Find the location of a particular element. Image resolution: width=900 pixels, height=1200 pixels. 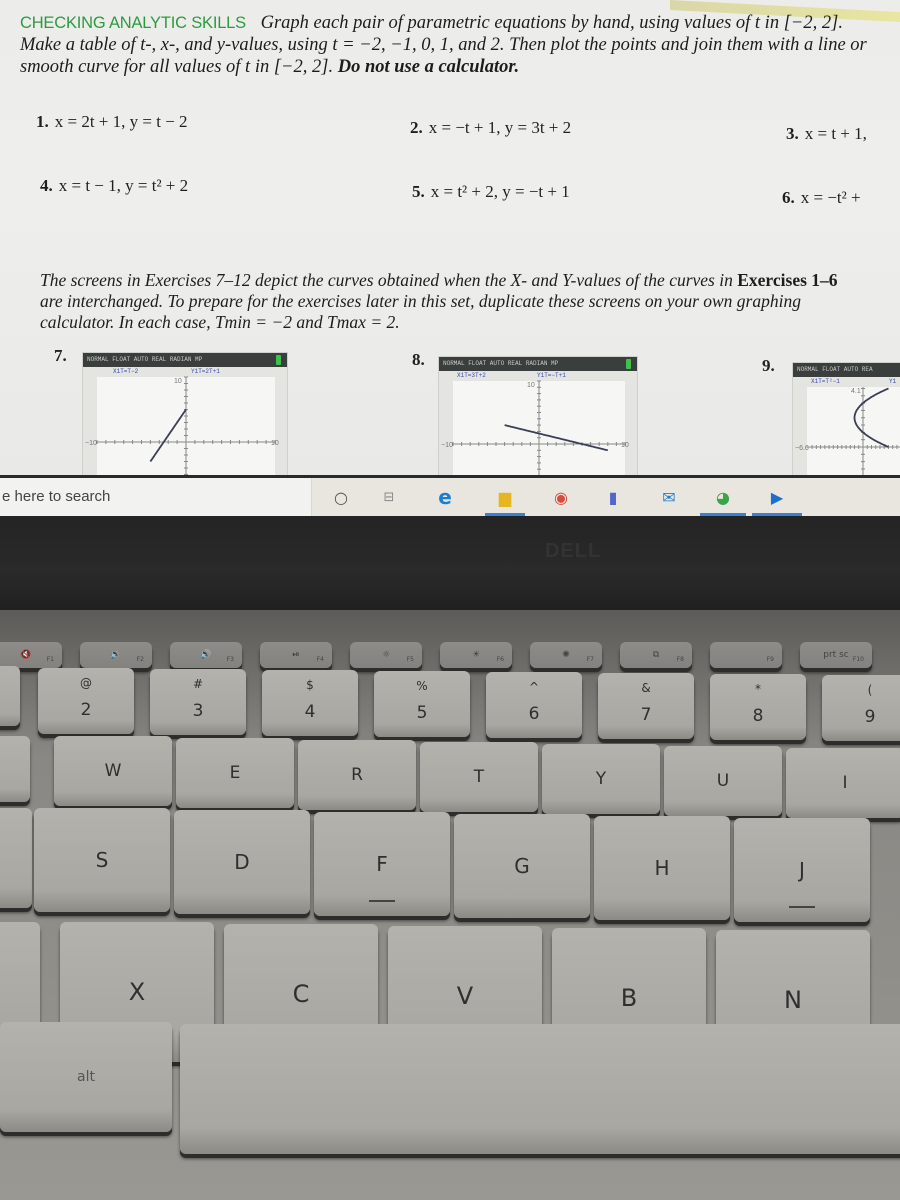

para-bold: Exercises 1–6 is located at coordinates (787, 280).